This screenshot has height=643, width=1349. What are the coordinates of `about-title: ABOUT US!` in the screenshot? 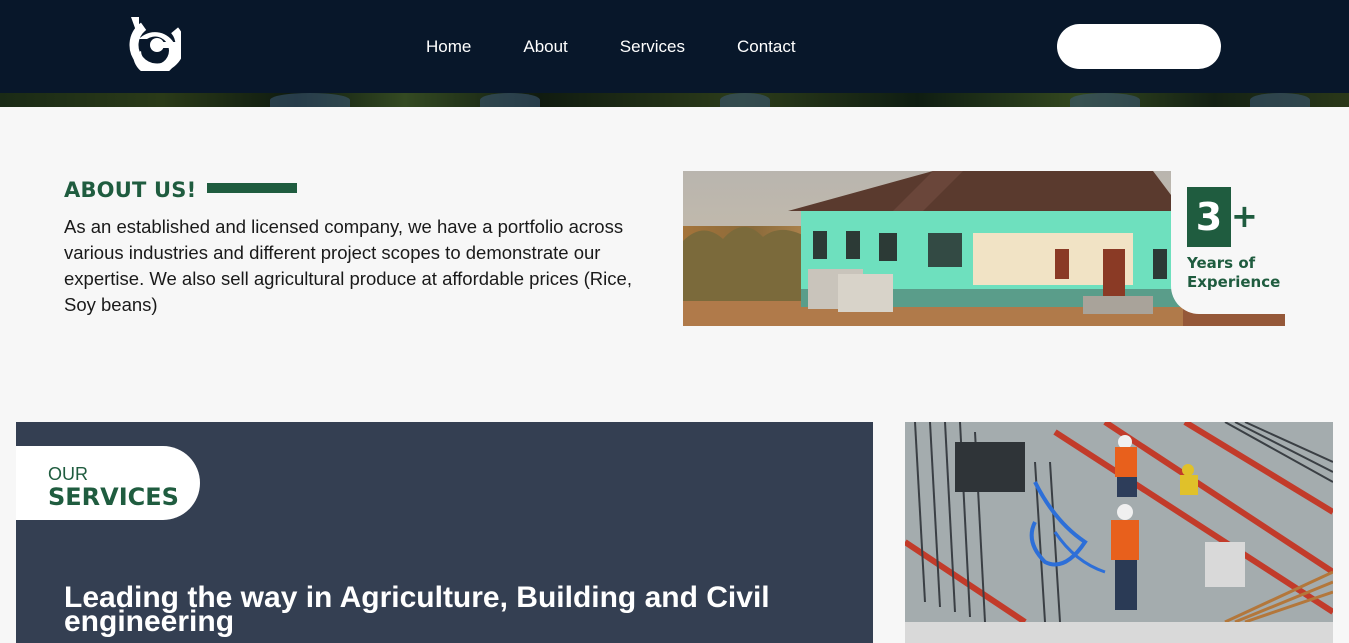 It's located at (130, 190).